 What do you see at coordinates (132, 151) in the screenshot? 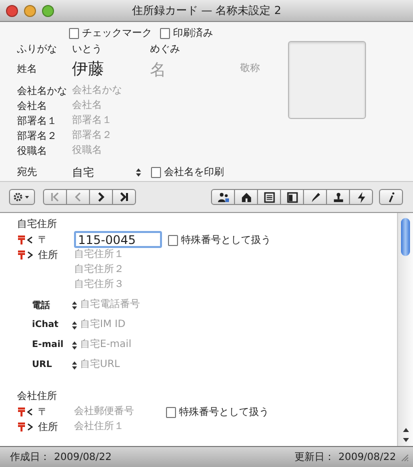
I see `input-field: 役職名` at bounding box center [132, 151].